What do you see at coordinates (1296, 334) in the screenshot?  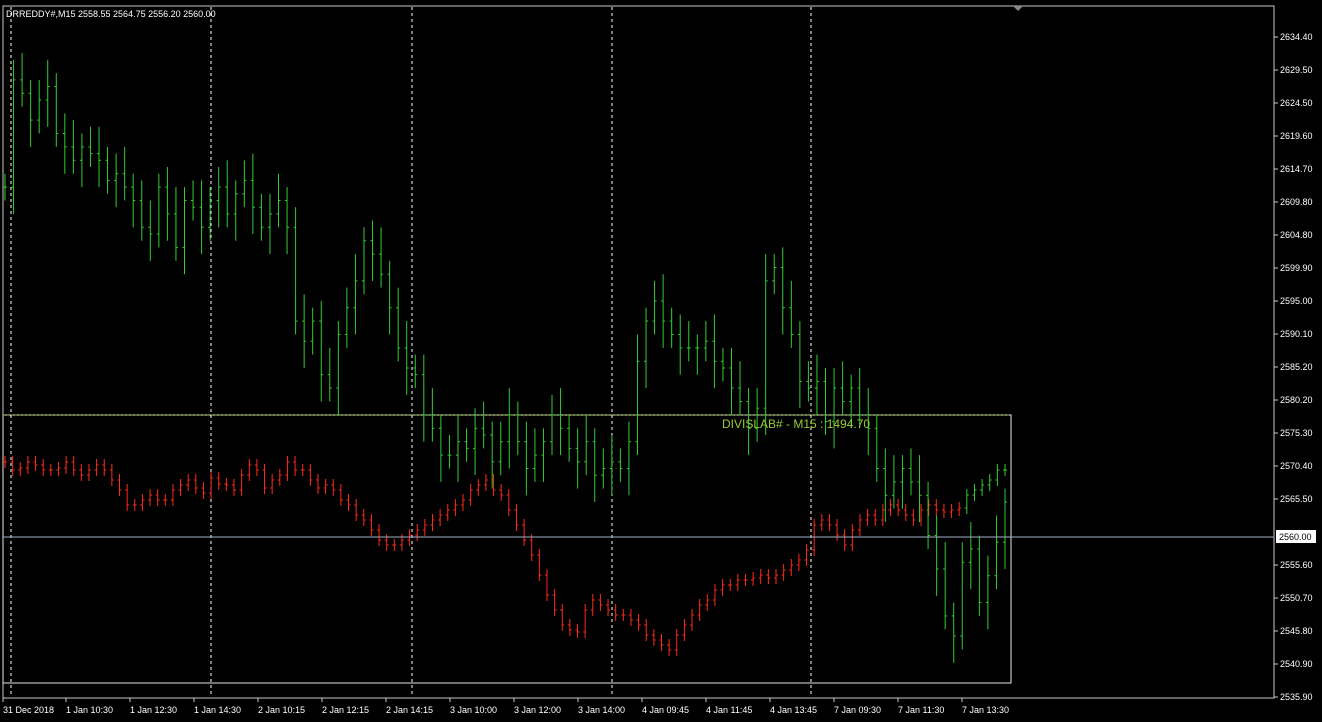 I see `price-tick-label: 2590.10` at bounding box center [1296, 334].